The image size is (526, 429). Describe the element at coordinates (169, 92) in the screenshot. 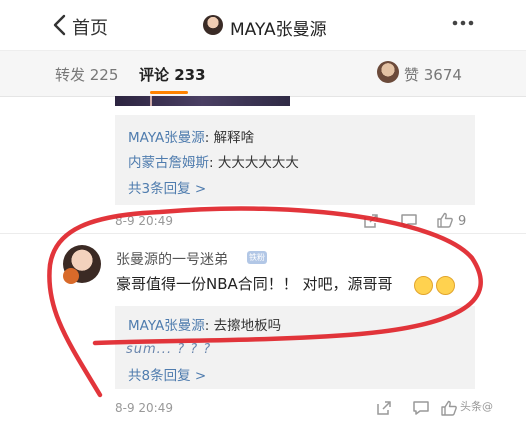

I see `active-tab-indicator` at that location.